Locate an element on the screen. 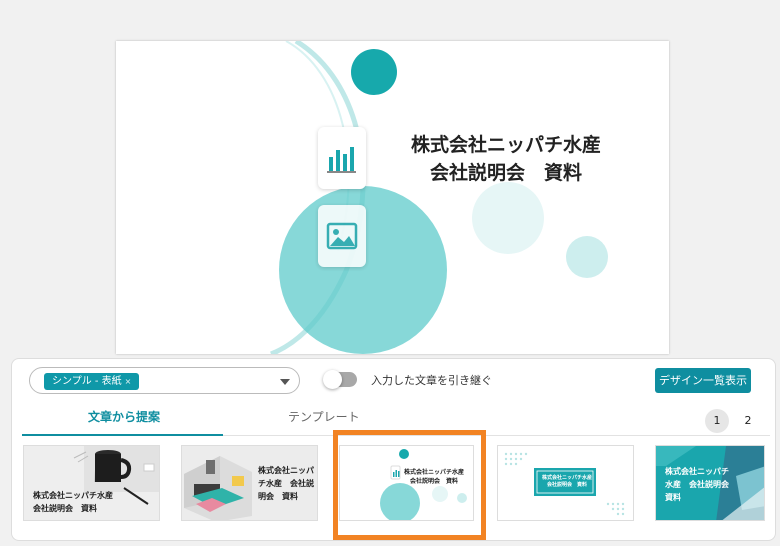 The width and height of the screenshot is (780, 546). toggle-knob is located at coordinates (332, 379).